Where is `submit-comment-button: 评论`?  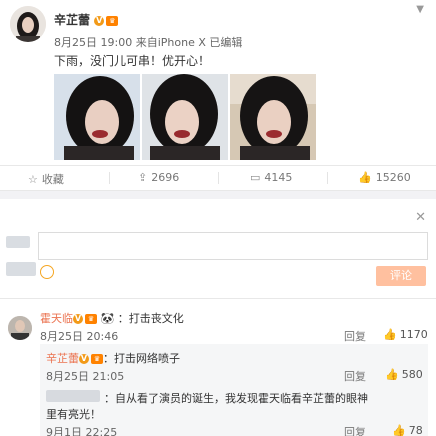 submit-comment-button: 评论 is located at coordinates (401, 276).